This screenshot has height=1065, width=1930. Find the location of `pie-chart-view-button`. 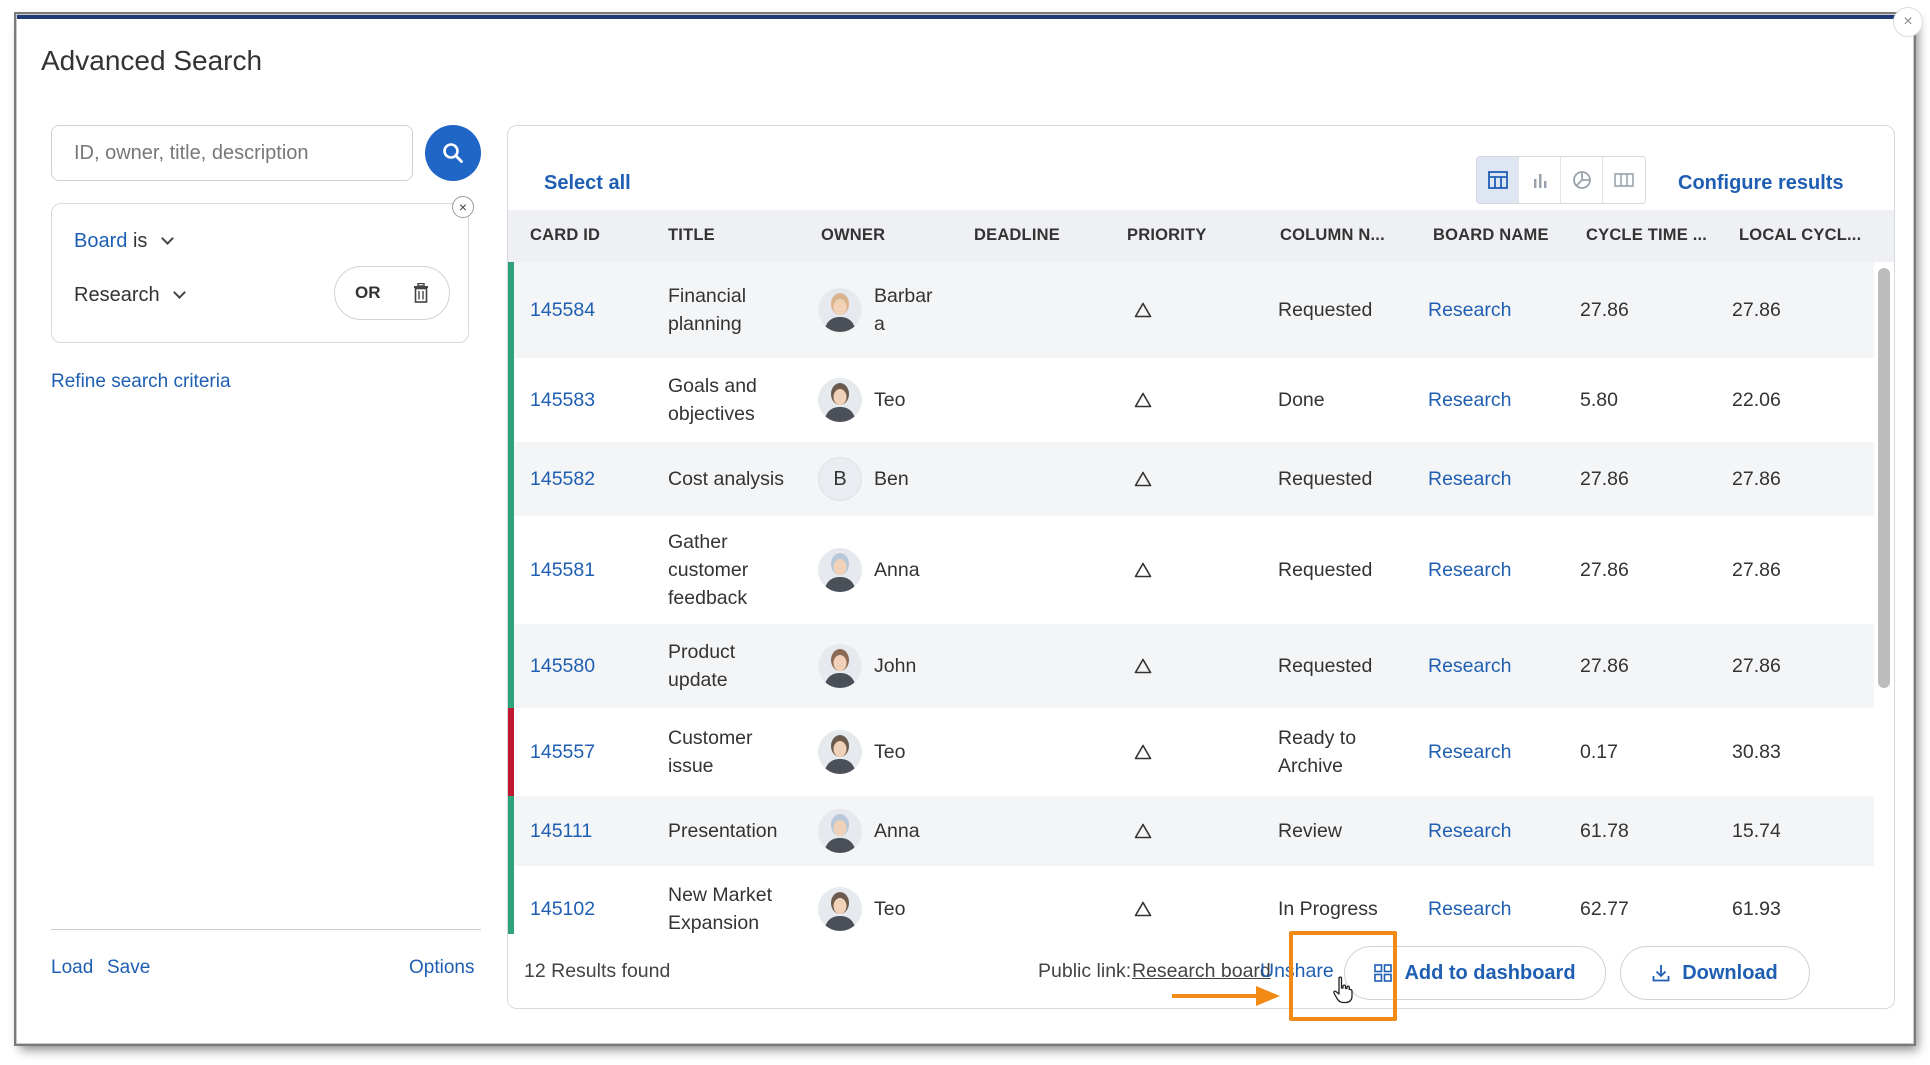

pie-chart-view-button is located at coordinates (1582, 180).